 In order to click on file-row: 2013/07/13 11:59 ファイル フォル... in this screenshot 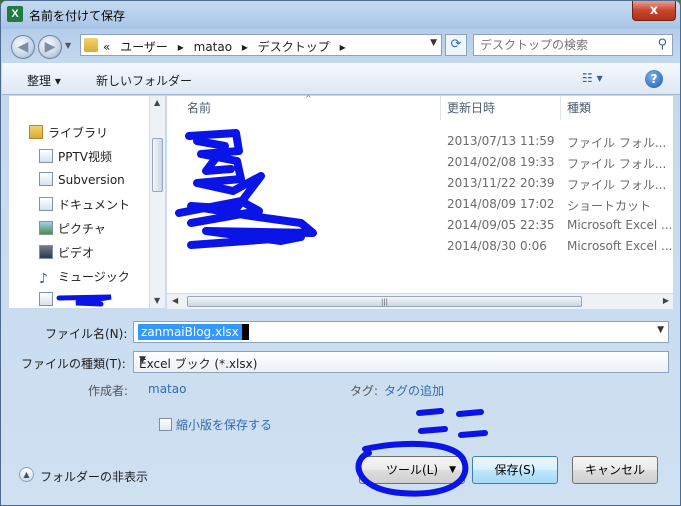, I will do `click(417, 144)`.